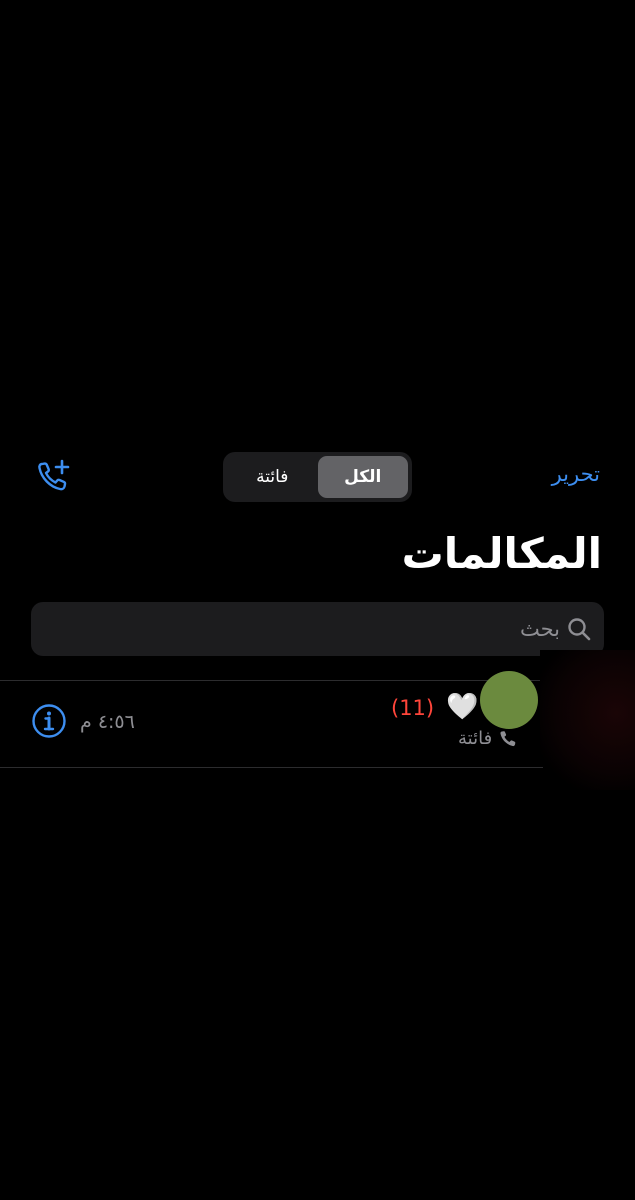 Image resolution: width=635 pixels, height=1200 pixels. I want to click on calls-filter-segmented-control: الكل فائتة, so click(317, 477).